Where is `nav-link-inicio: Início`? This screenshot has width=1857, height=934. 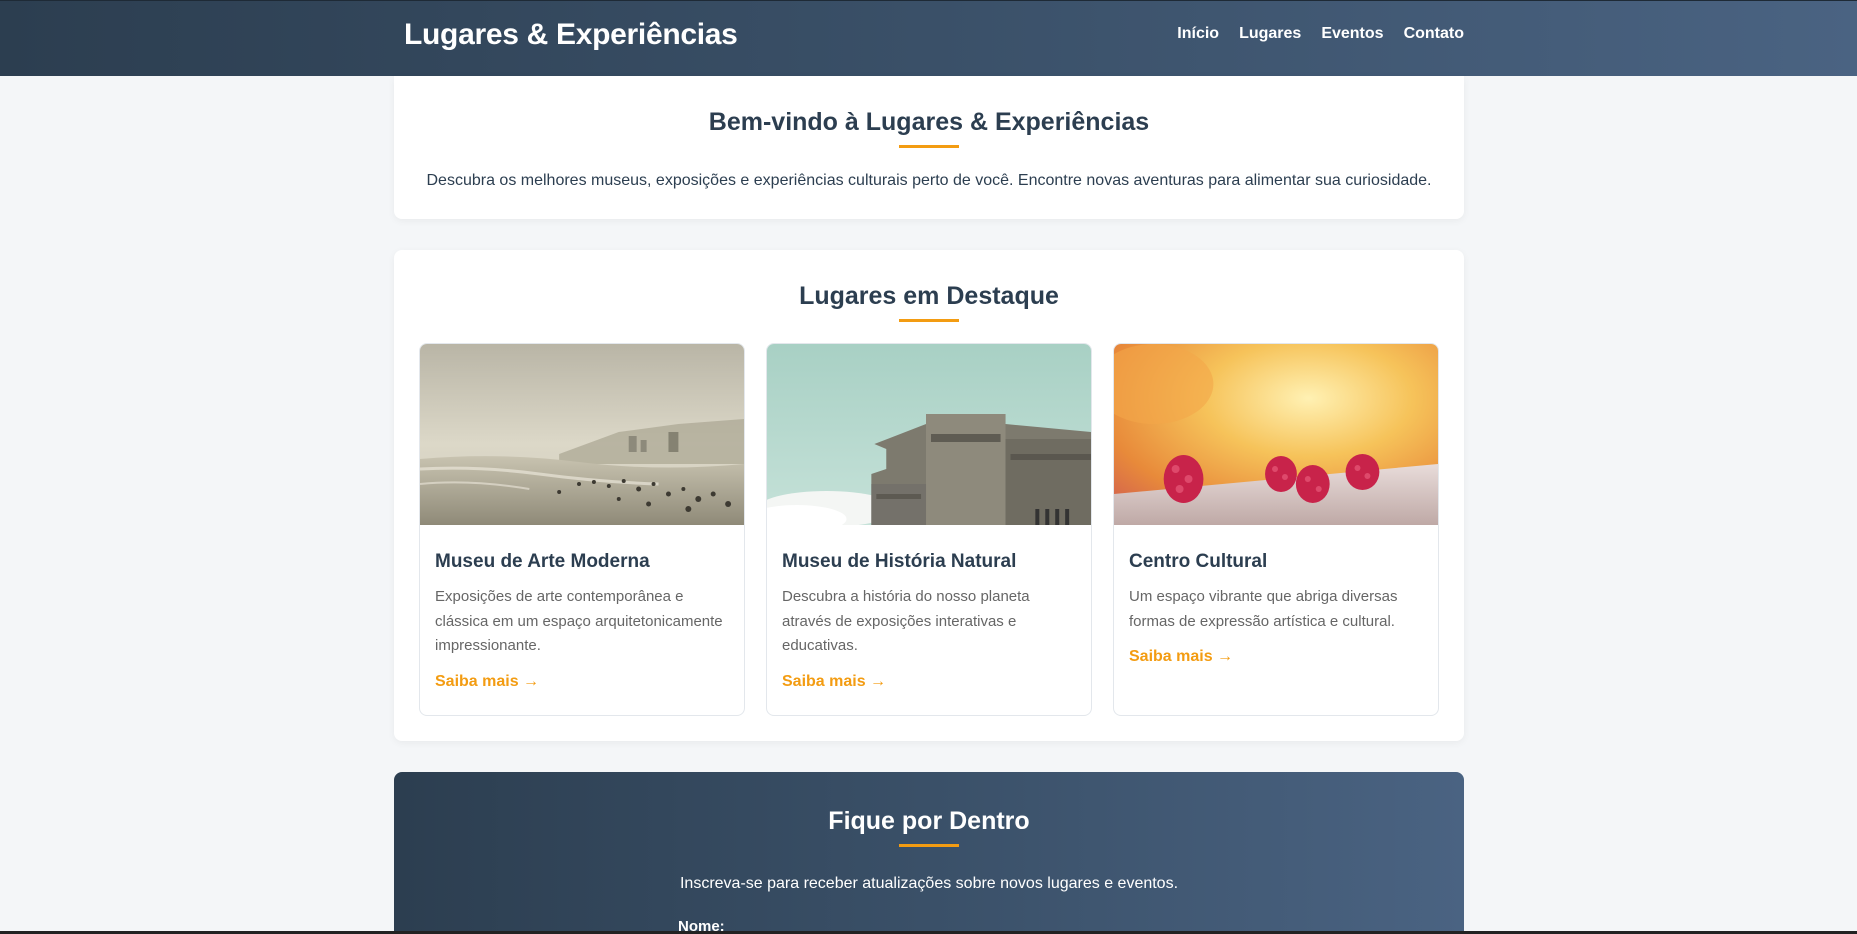
nav-link-inicio: Início is located at coordinates (1198, 34).